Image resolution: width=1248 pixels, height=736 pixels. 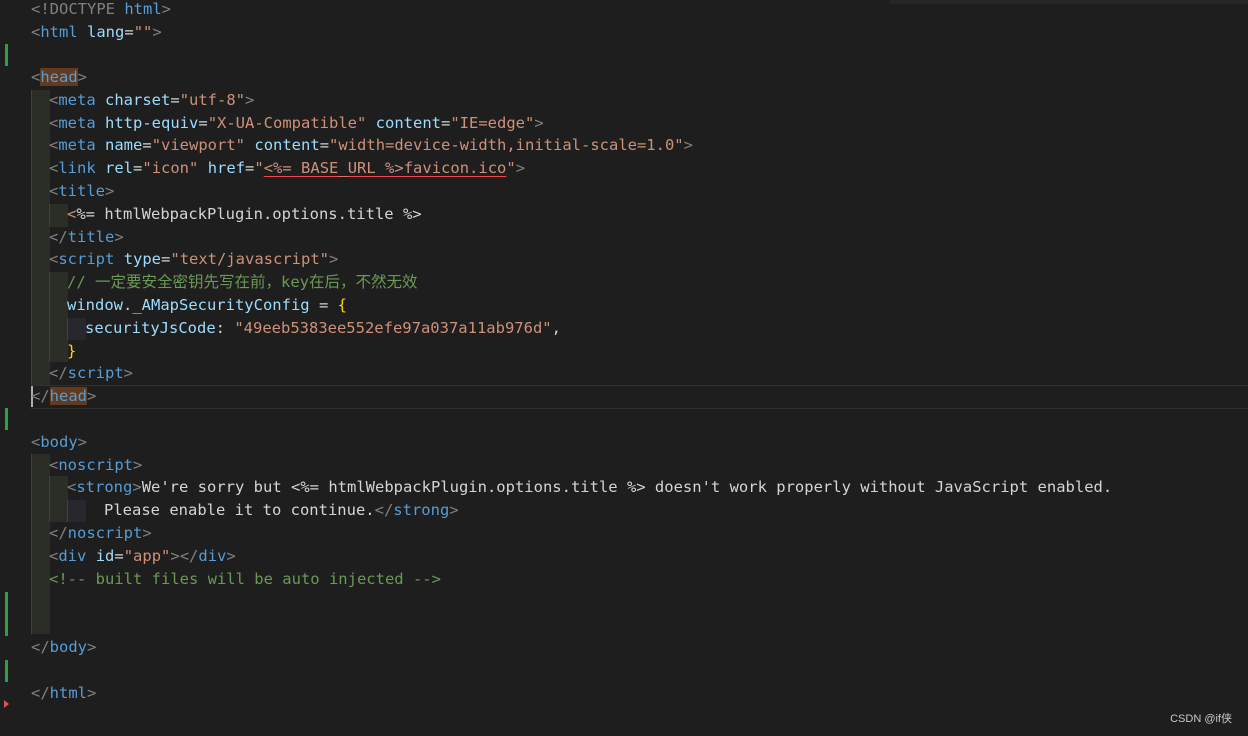 I want to click on code-line-meta-charset: <meta charset="utf-8">, so click(x=151, y=100).